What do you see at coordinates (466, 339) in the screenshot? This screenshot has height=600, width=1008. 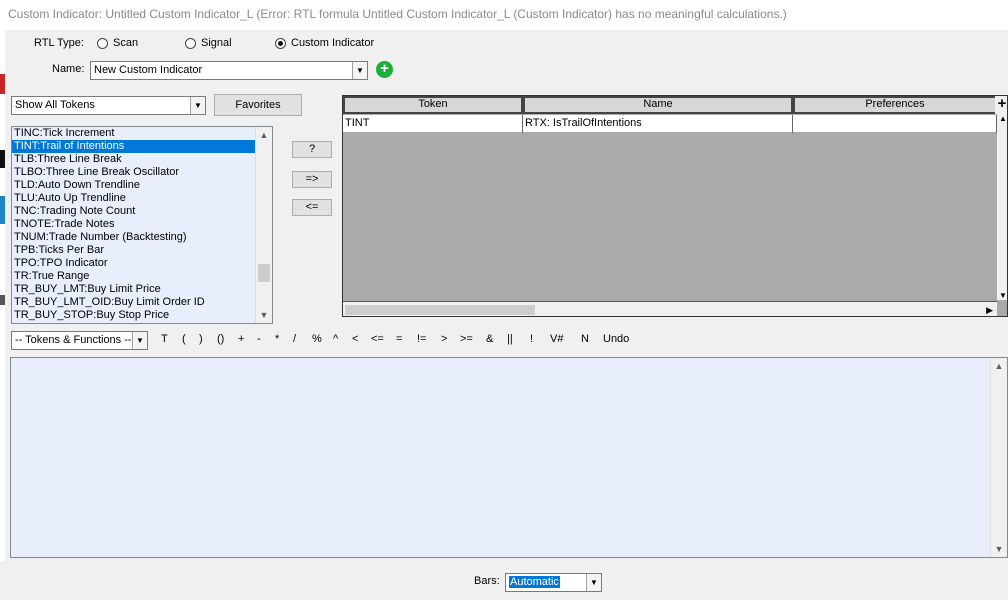 I see `operator-button: >=` at bounding box center [466, 339].